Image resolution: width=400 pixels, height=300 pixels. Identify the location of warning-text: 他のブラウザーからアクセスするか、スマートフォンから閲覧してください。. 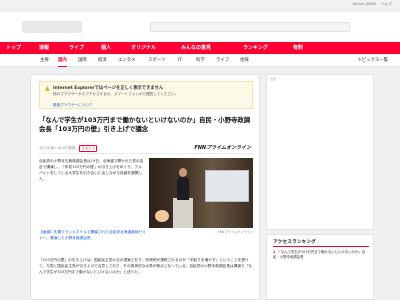
(116, 94).